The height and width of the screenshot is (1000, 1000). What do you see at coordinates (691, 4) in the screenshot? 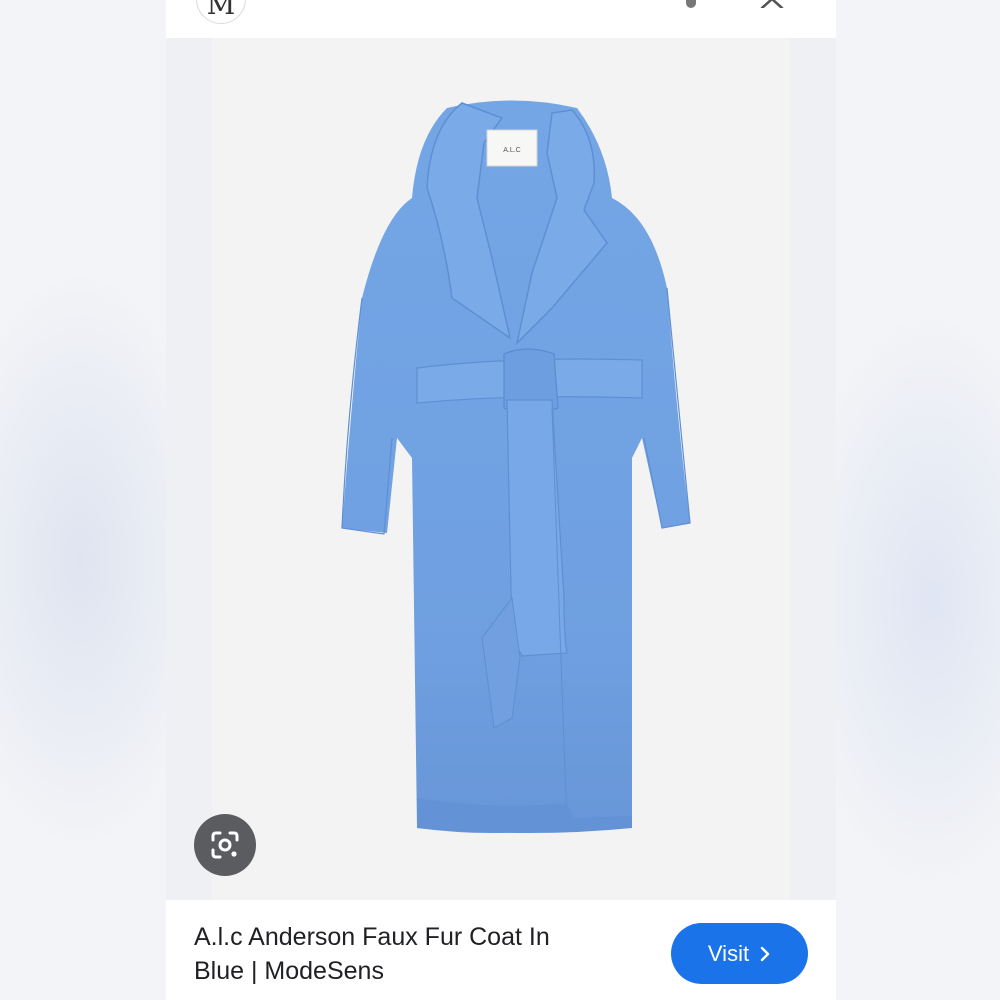
I see `more-vert-icon` at bounding box center [691, 4].